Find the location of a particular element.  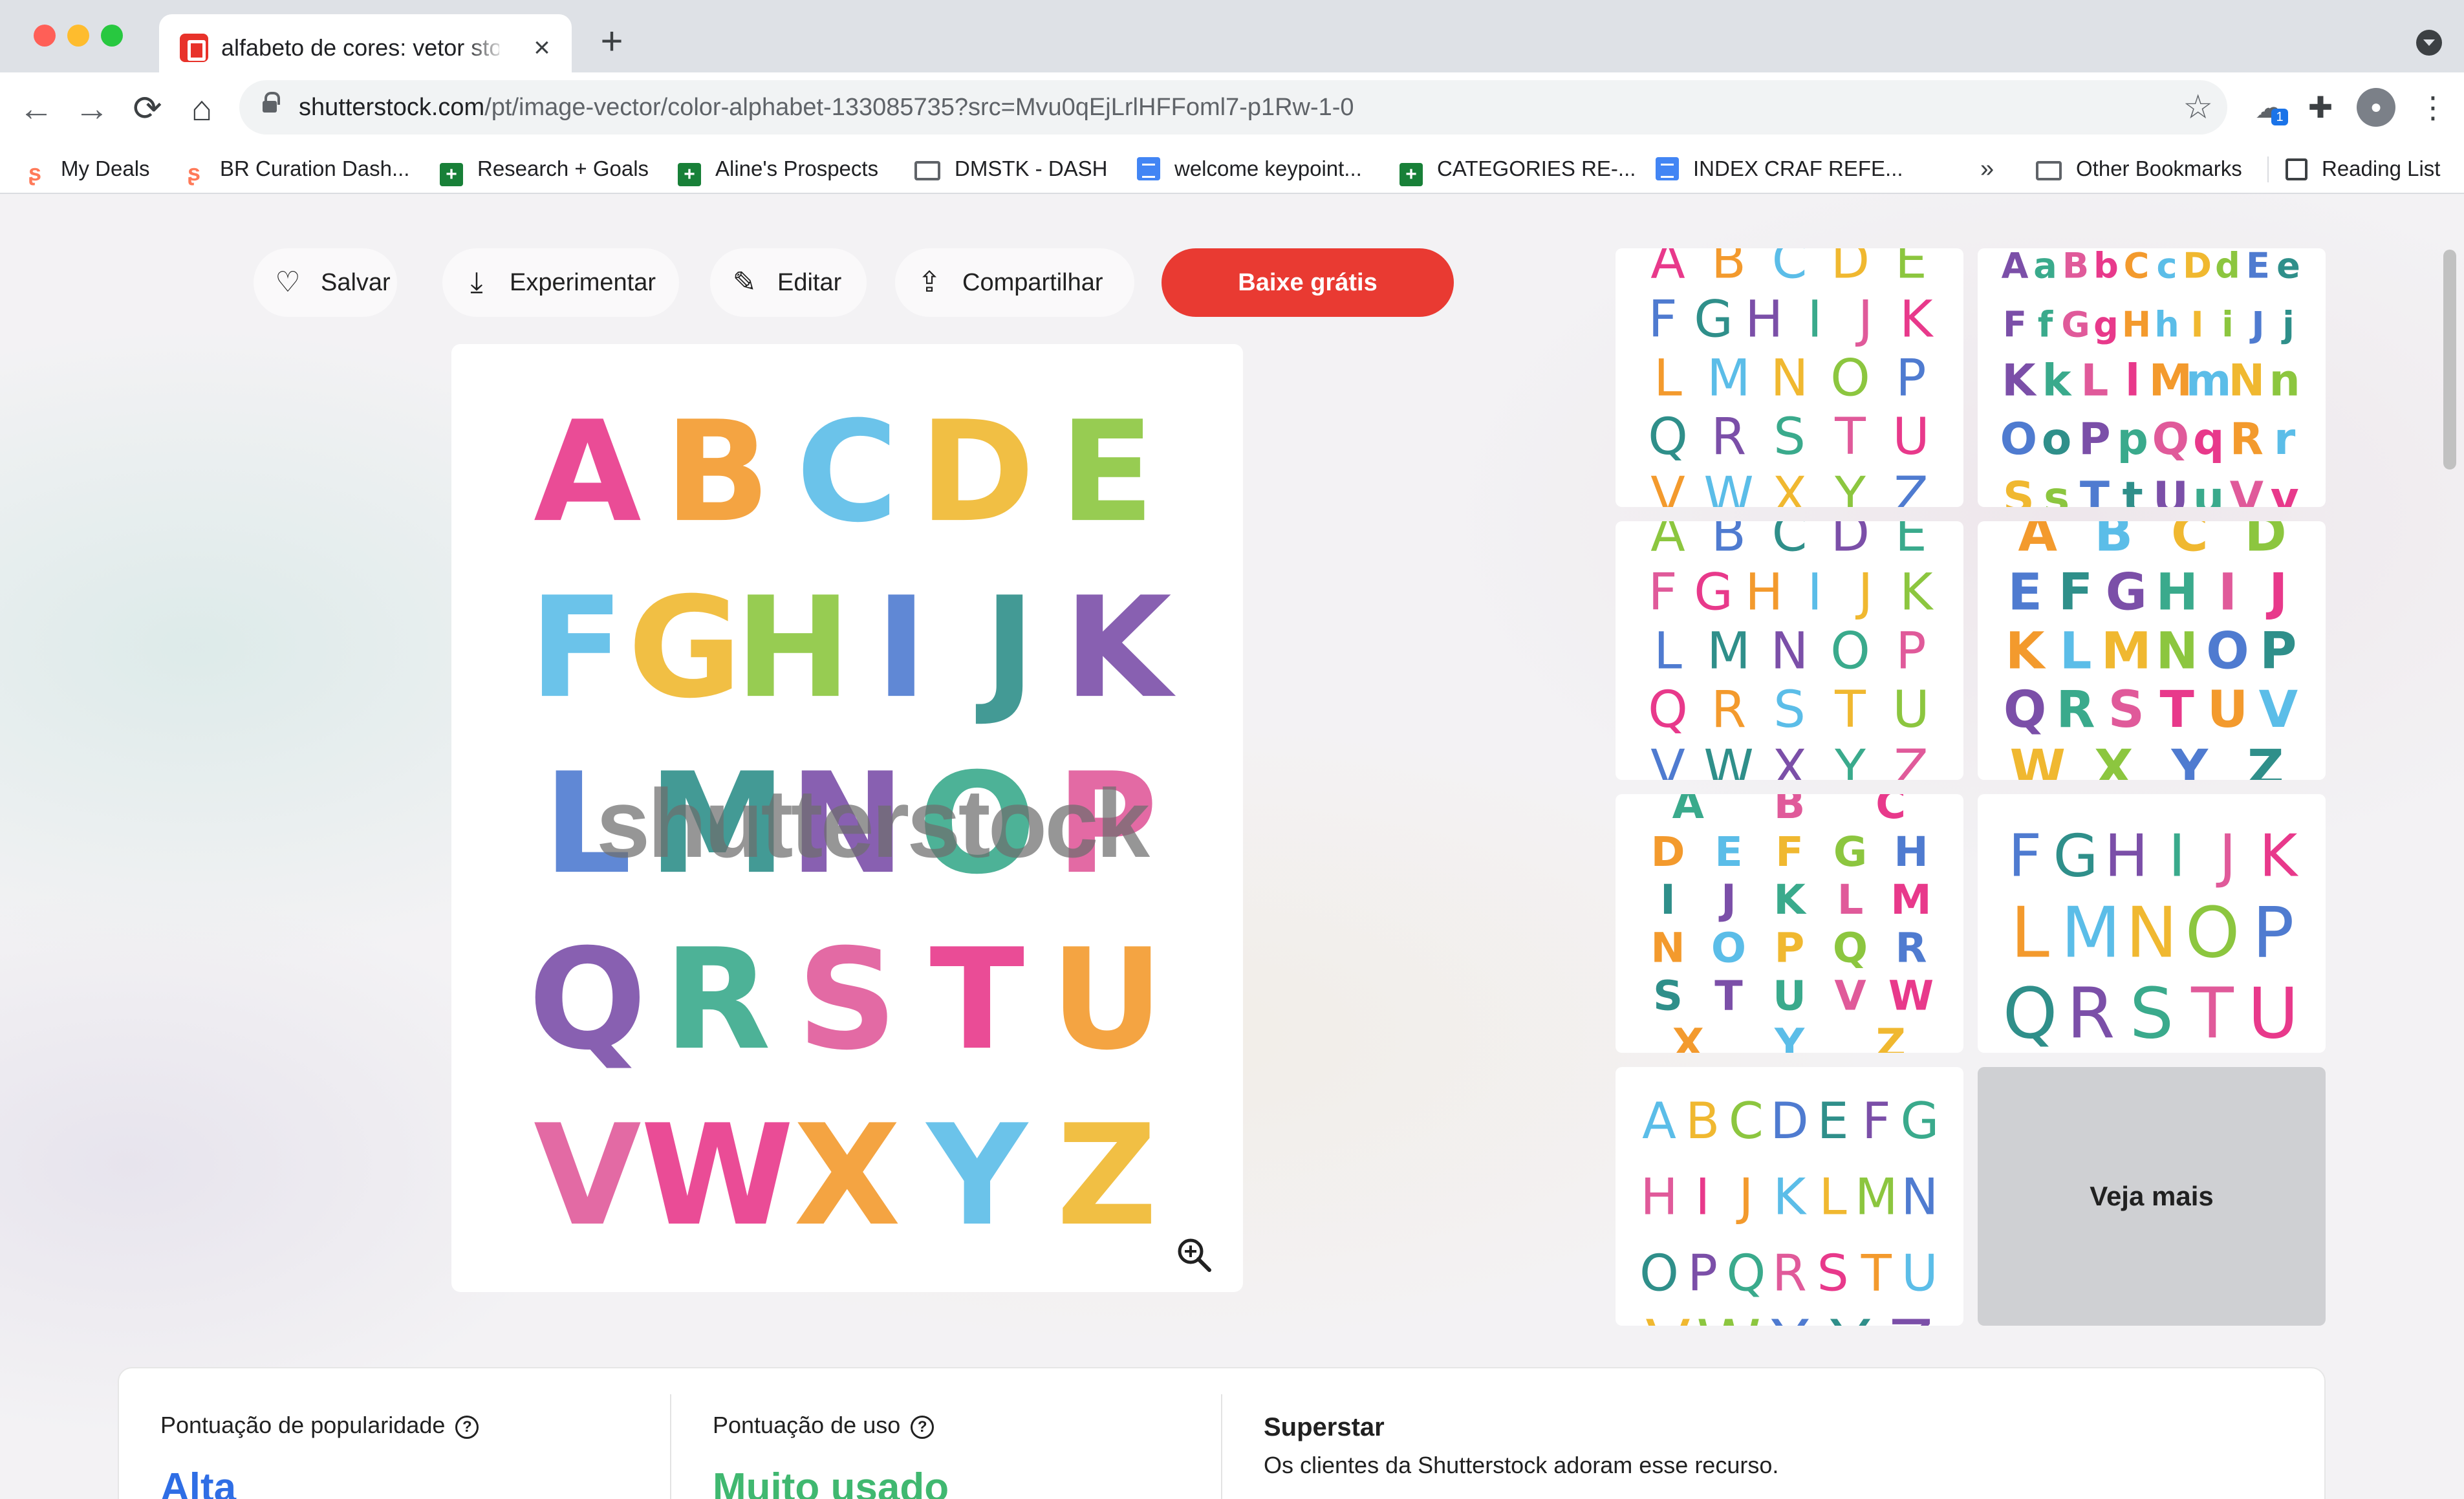

thumbnail-letter: G is located at coordinates (1713, 319).